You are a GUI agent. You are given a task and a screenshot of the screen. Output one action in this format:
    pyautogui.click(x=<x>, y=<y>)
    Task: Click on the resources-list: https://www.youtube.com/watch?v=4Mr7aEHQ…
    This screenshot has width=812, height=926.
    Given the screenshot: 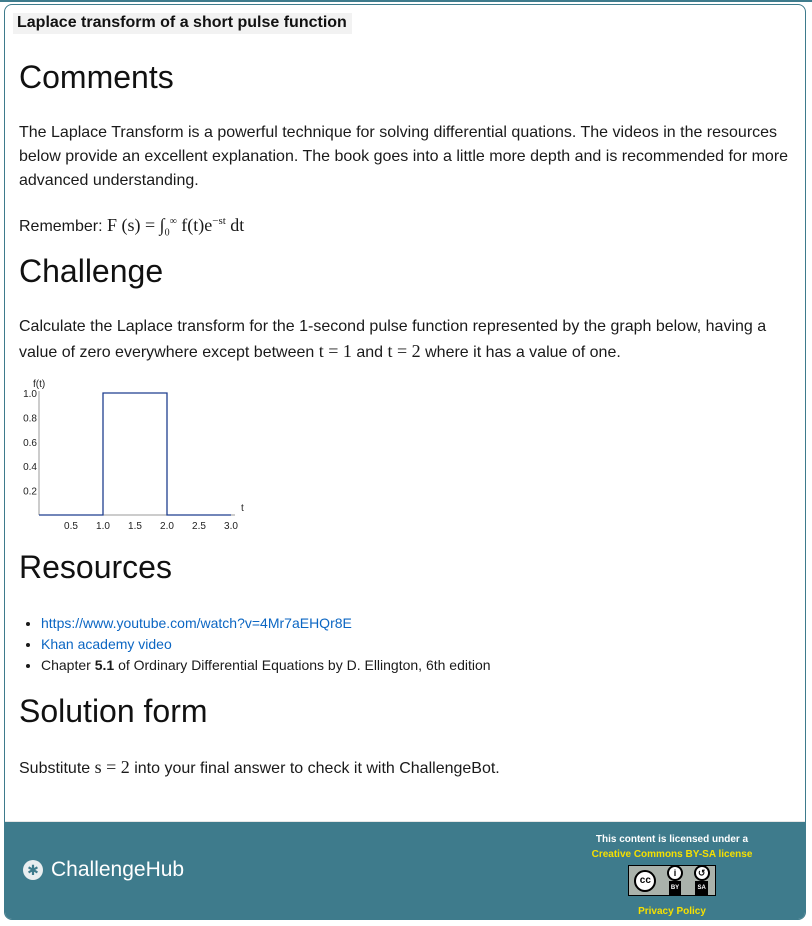 What is the action you would take?
    pyautogui.click(x=266, y=644)
    